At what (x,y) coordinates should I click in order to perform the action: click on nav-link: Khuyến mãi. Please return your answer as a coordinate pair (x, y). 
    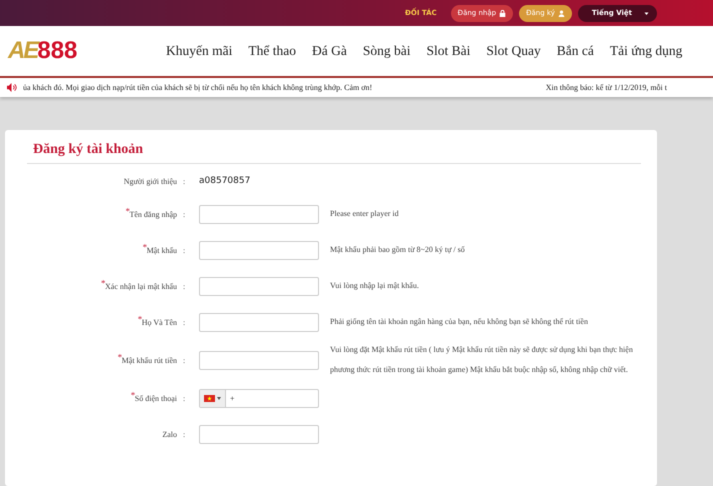
    Looking at the image, I should click on (199, 51).